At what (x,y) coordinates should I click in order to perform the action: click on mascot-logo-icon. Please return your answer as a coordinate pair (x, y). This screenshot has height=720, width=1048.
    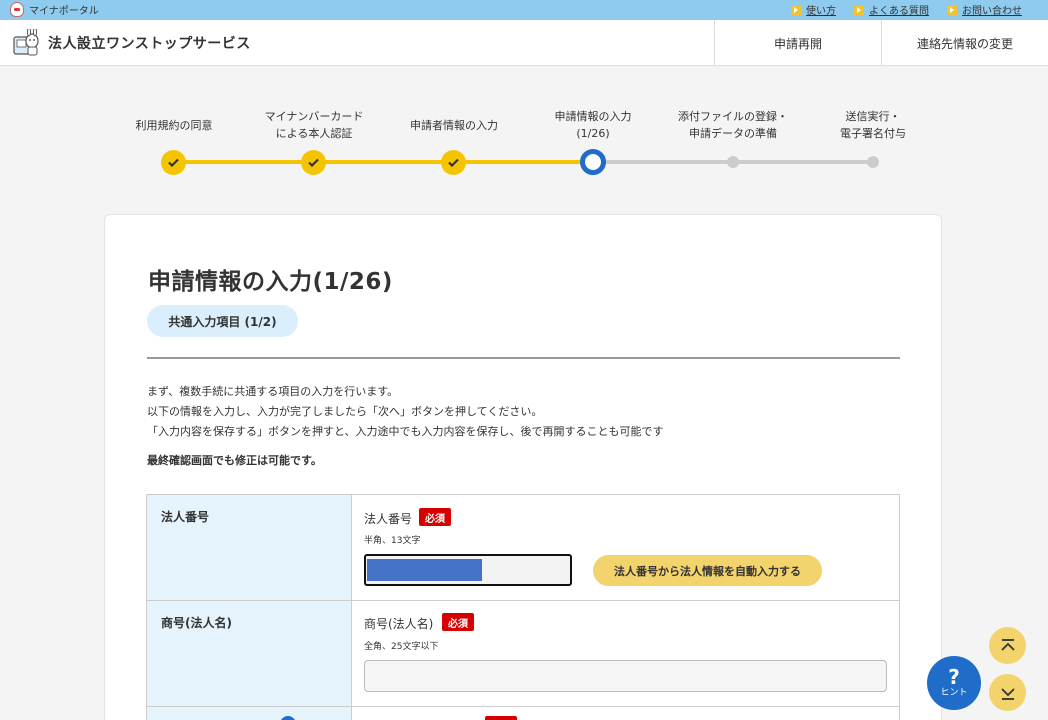
    Looking at the image, I should click on (26, 42).